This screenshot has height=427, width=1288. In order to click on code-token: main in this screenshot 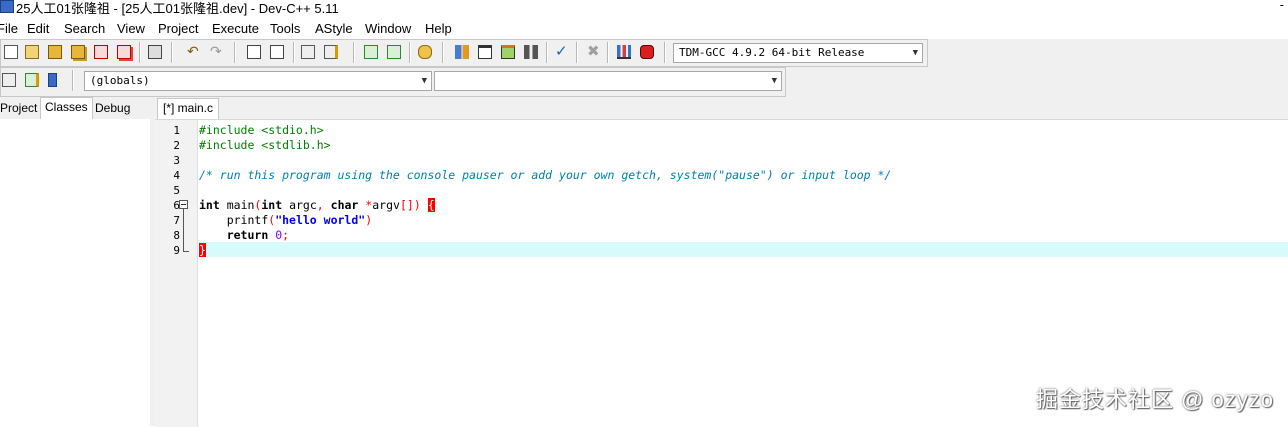, I will do `click(240, 205)`.